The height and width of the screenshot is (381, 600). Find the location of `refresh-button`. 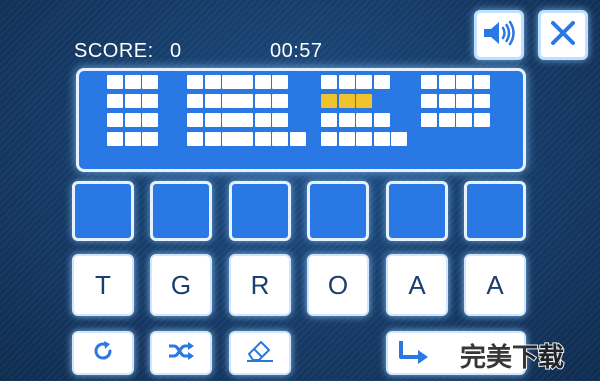

refresh-button is located at coordinates (103, 353).